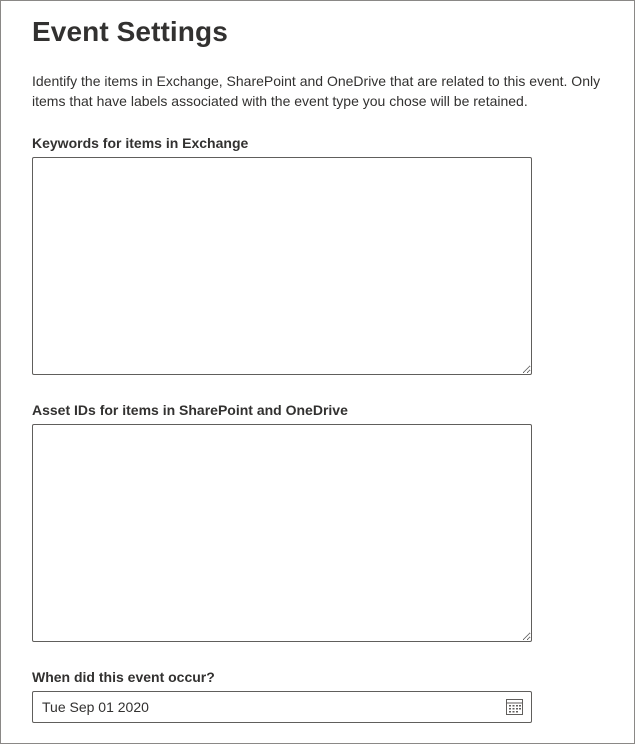 This screenshot has width=635, height=744. I want to click on page-title: Event Settings, so click(130, 31).